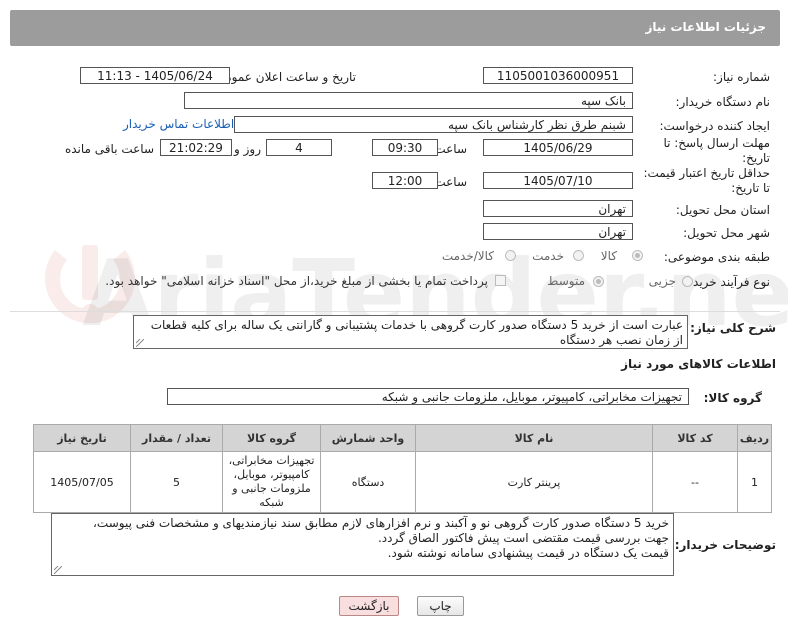 The height and width of the screenshot is (632, 788). Describe the element at coordinates (534, 482) in the screenshot. I see `cell-name: پرینتر کارت` at that location.